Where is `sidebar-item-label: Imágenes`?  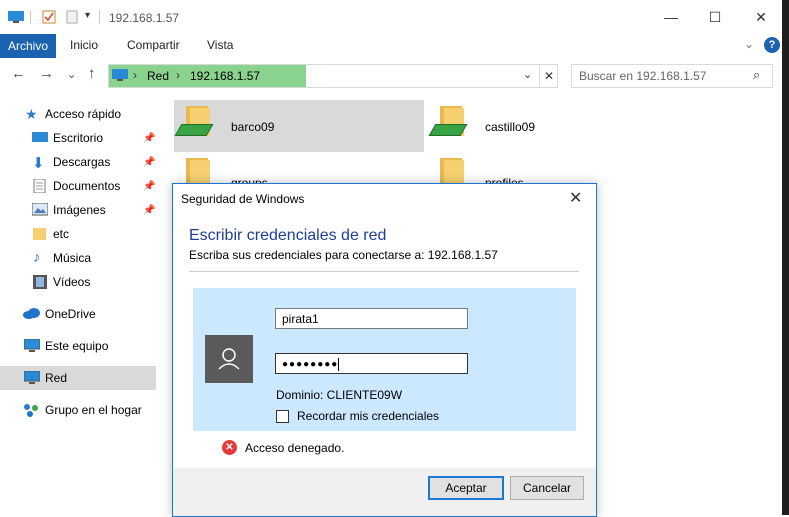
sidebar-item-label: Imágenes is located at coordinates (79, 210).